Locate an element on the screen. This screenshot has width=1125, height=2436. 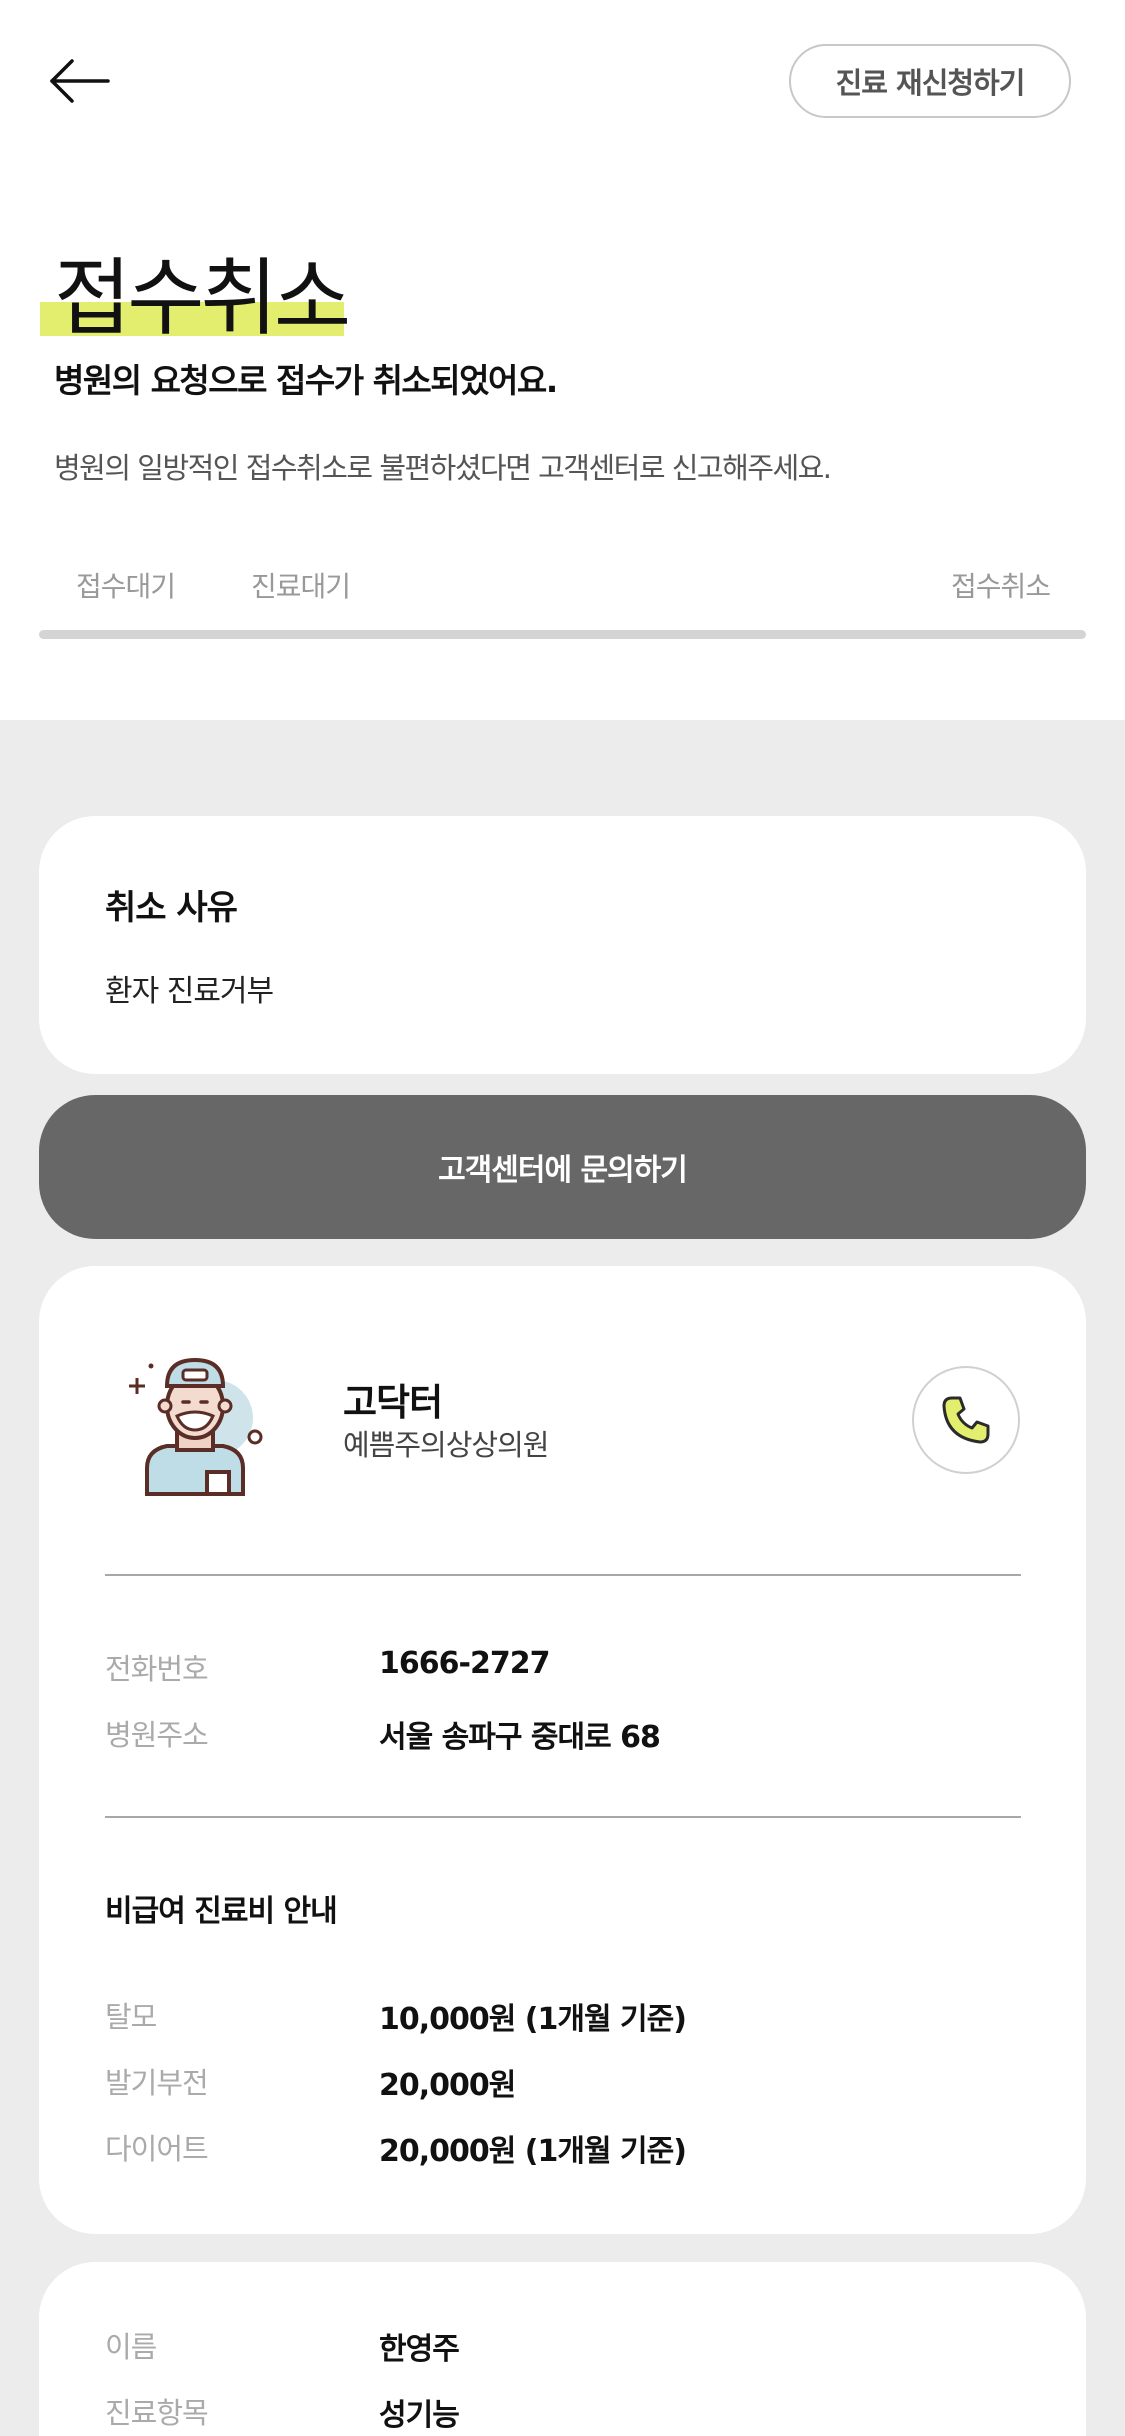
treatment-item-value: 성기능 is located at coordinates (419, 2415).